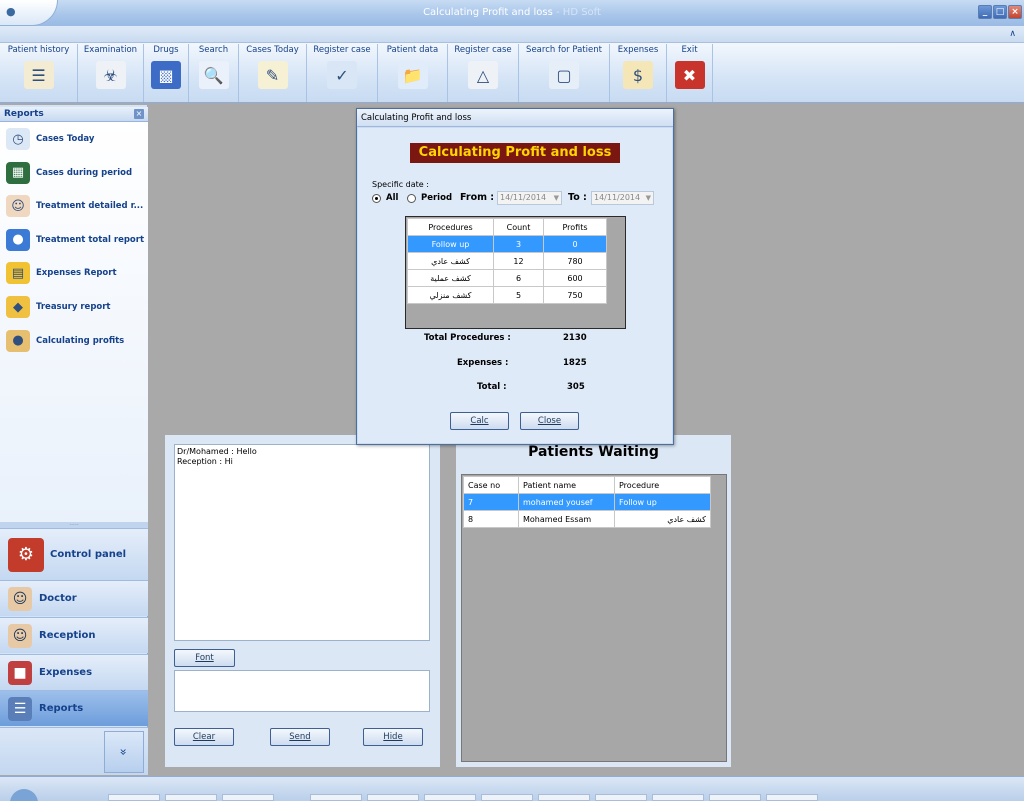 This screenshot has height=801, width=1024. I want to click on ribbon-group-search-for-patient: Search for Patient ▢, so click(564, 73).